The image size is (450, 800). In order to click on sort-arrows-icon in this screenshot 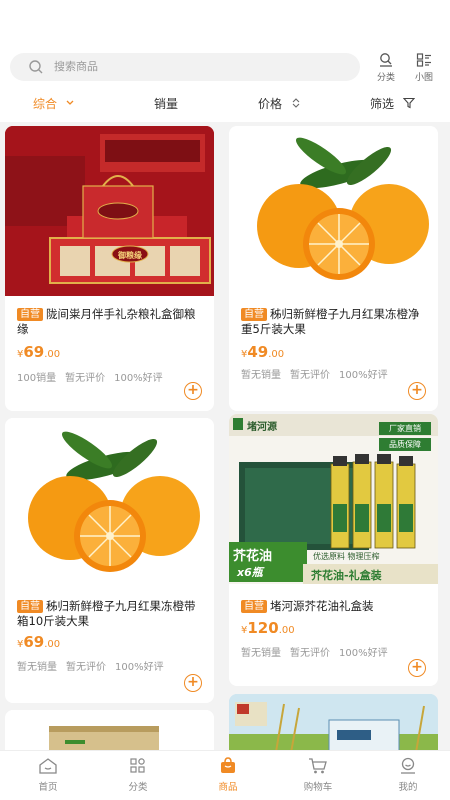, I will do `click(296, 103)`.